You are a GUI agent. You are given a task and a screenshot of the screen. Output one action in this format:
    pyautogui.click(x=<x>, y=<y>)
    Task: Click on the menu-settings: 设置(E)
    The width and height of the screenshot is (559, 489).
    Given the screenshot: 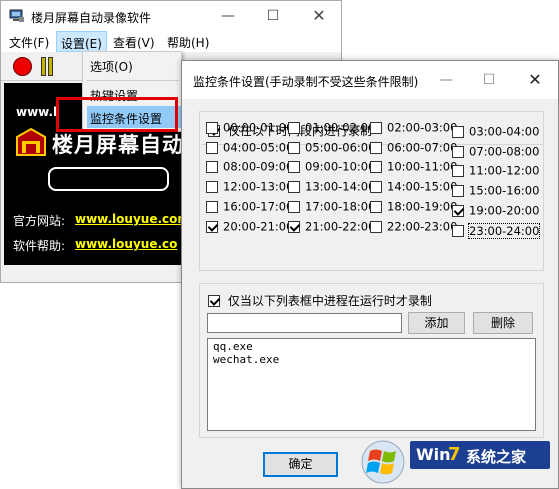 What is the action you would take?
    pyautogui.click(x=81, y=41)
    